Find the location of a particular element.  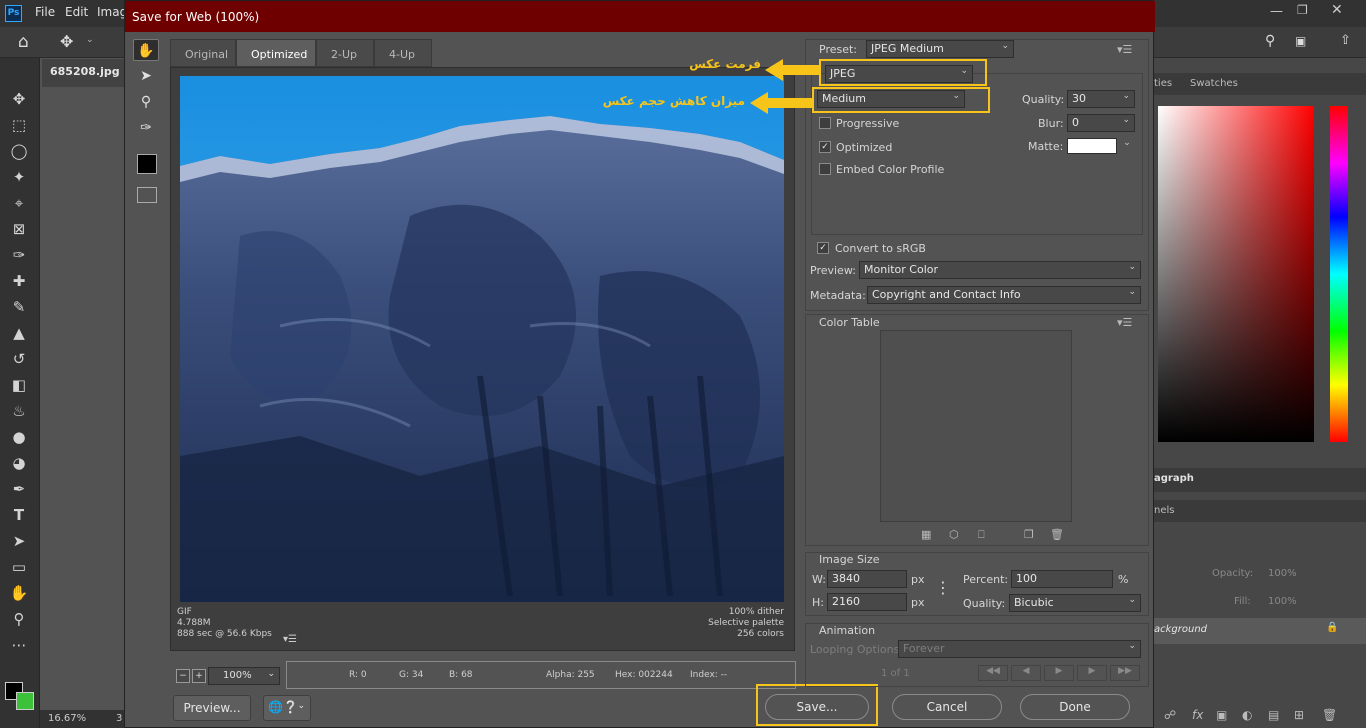

browser-preview-button: 🌐❔ ⌄ is located at coordinates (287, 708).